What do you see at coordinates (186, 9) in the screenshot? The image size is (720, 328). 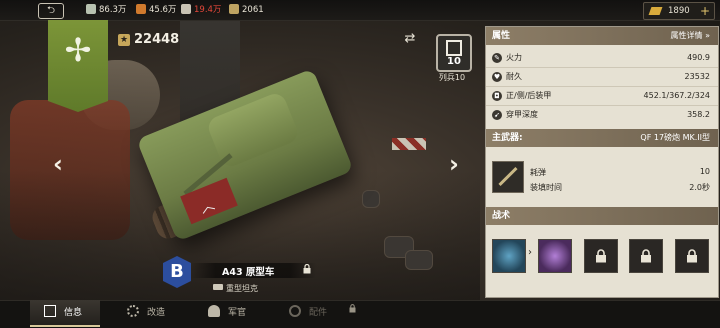 I see `steel-icon` at bounding box center [186, 9].